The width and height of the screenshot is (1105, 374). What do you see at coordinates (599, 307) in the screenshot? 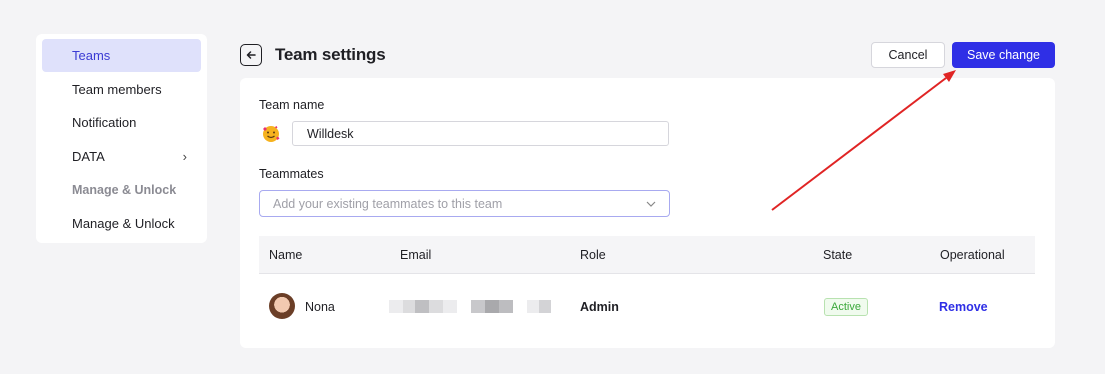
I see `member-role: Admin` at bounding box center [599, 307].